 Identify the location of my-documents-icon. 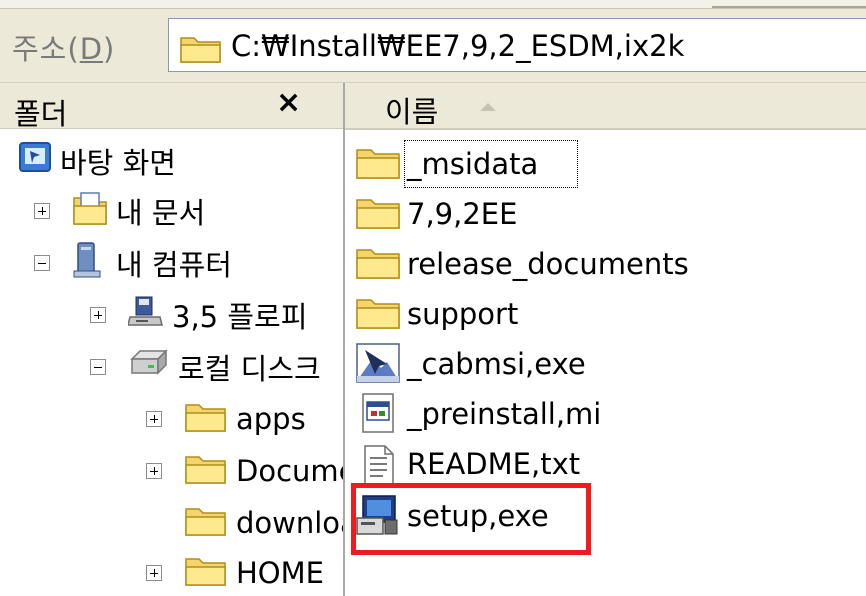
(90, 211).